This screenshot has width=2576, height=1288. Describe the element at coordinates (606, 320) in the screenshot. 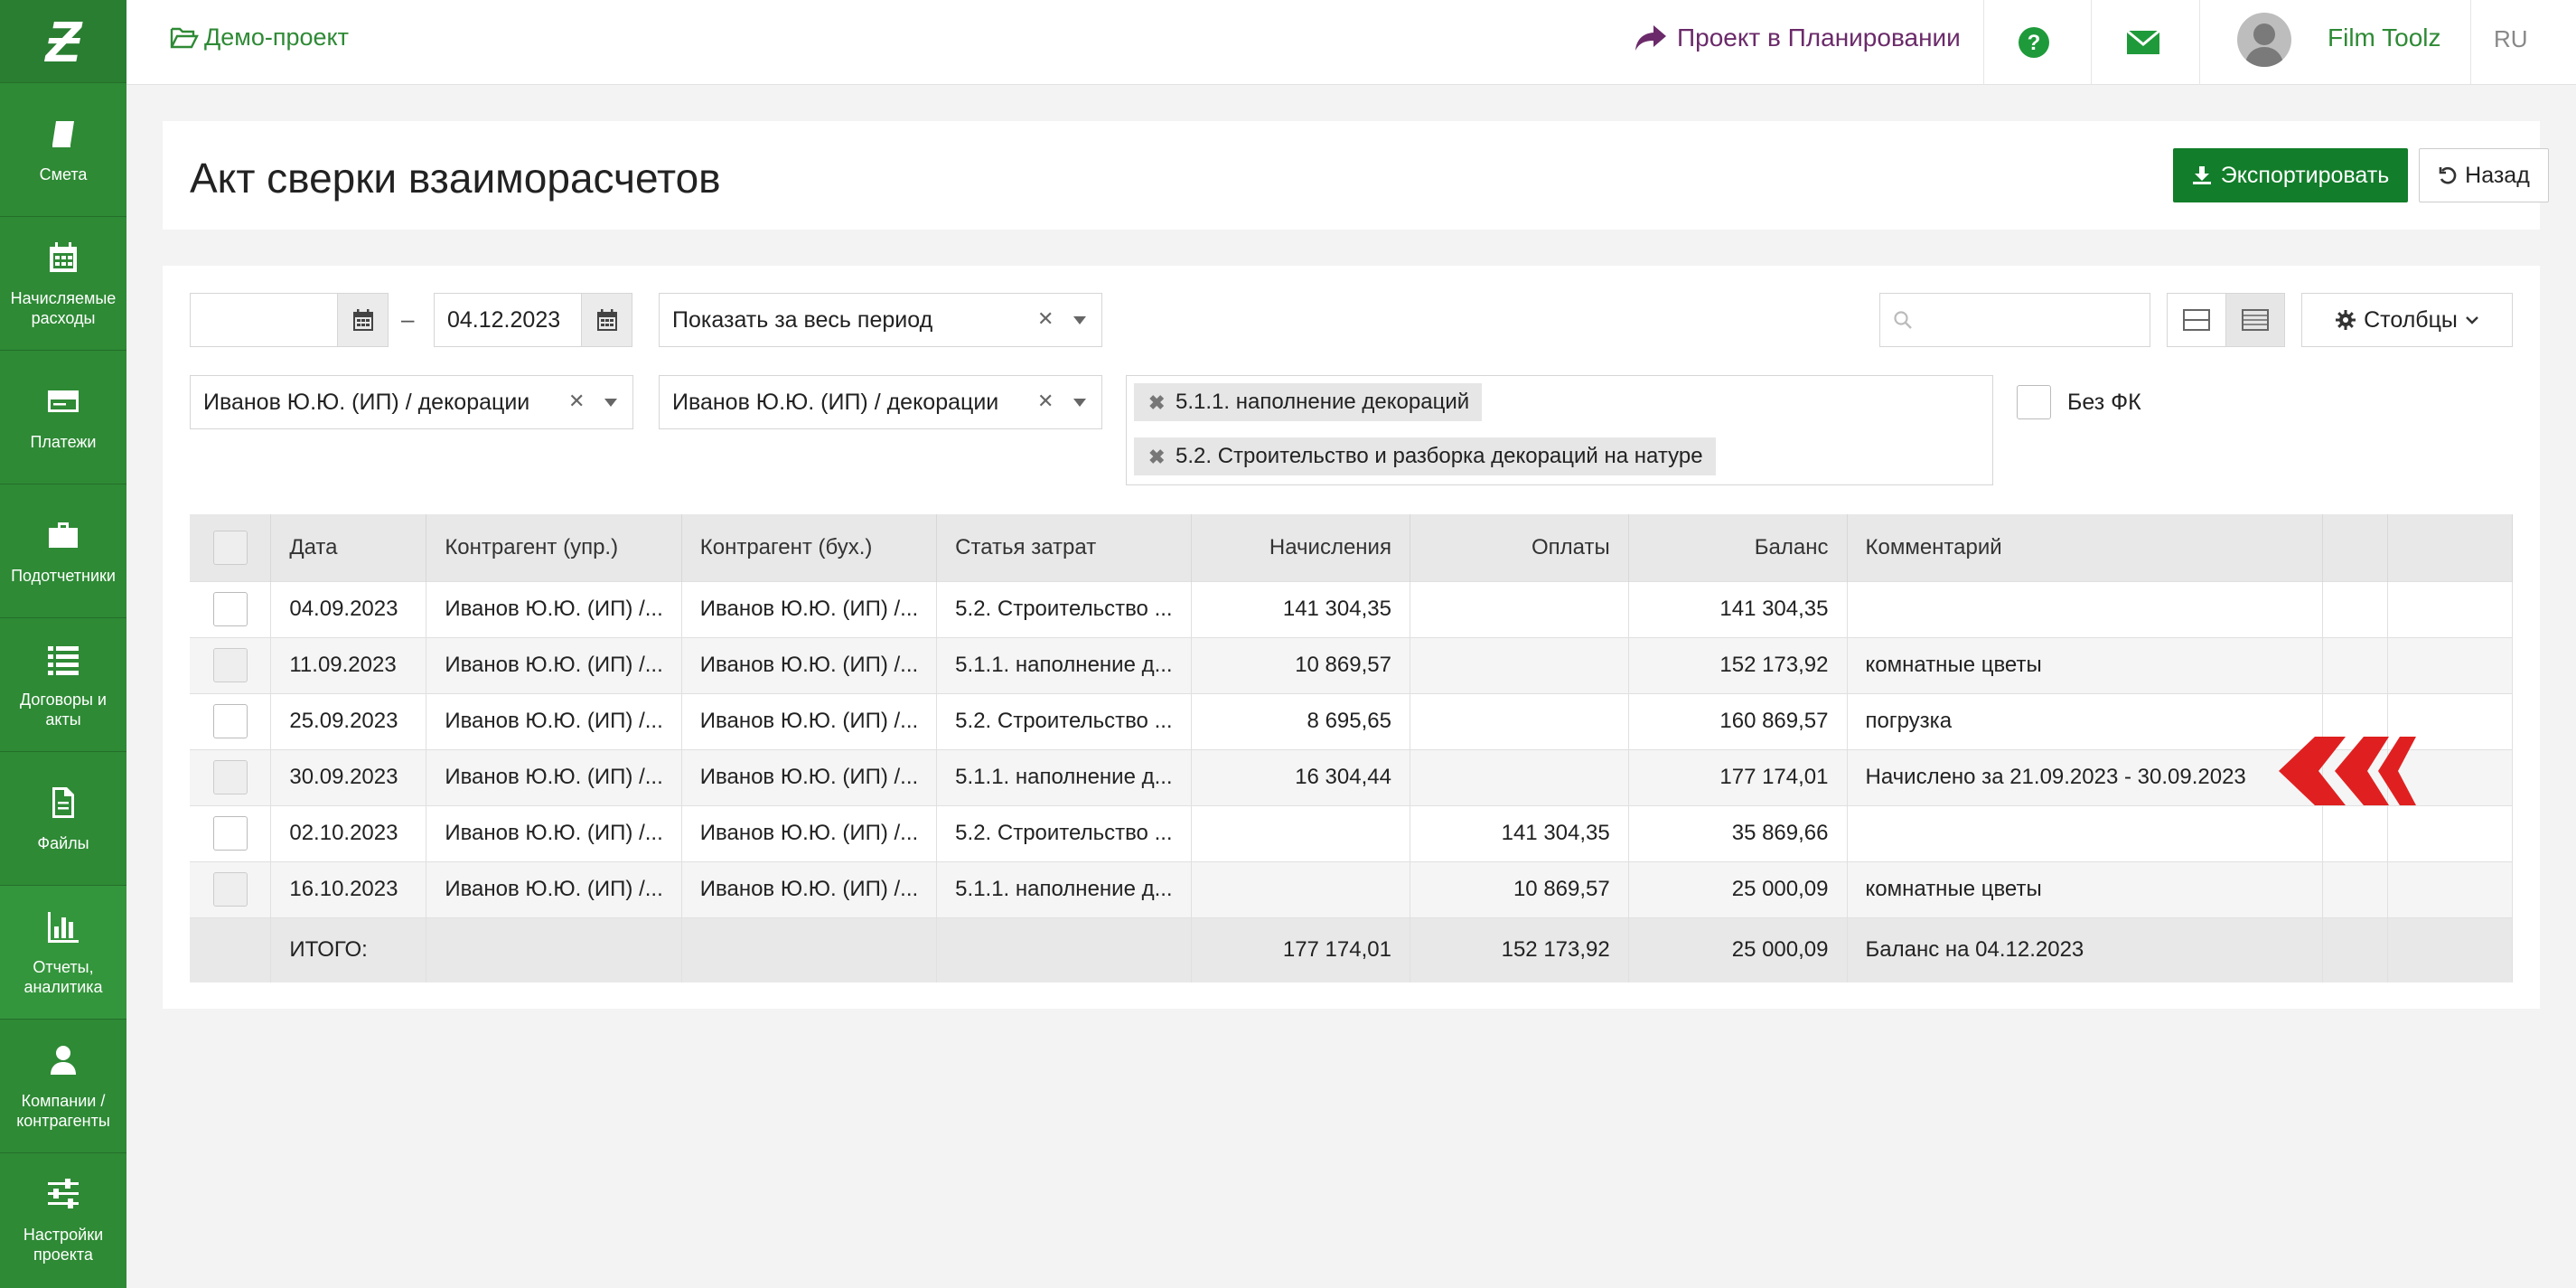

I see `date-to-calendar-button` at that location.